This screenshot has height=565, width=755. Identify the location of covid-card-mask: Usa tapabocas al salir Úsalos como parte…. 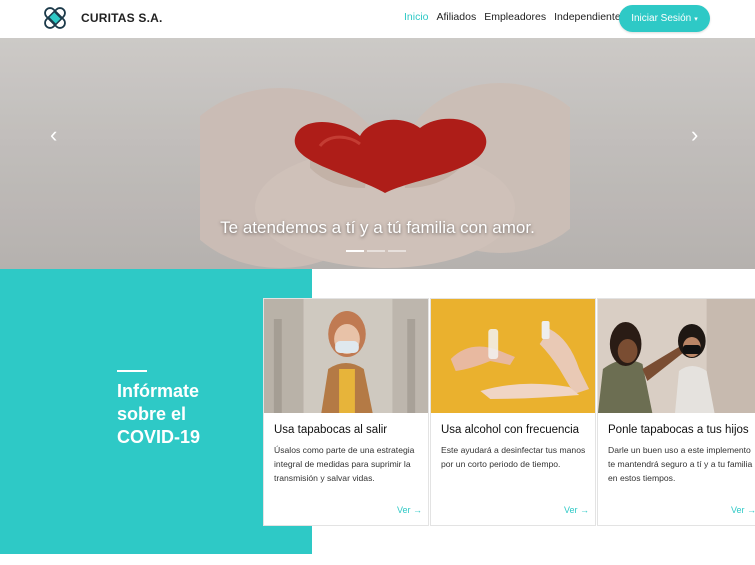
(346, 412).